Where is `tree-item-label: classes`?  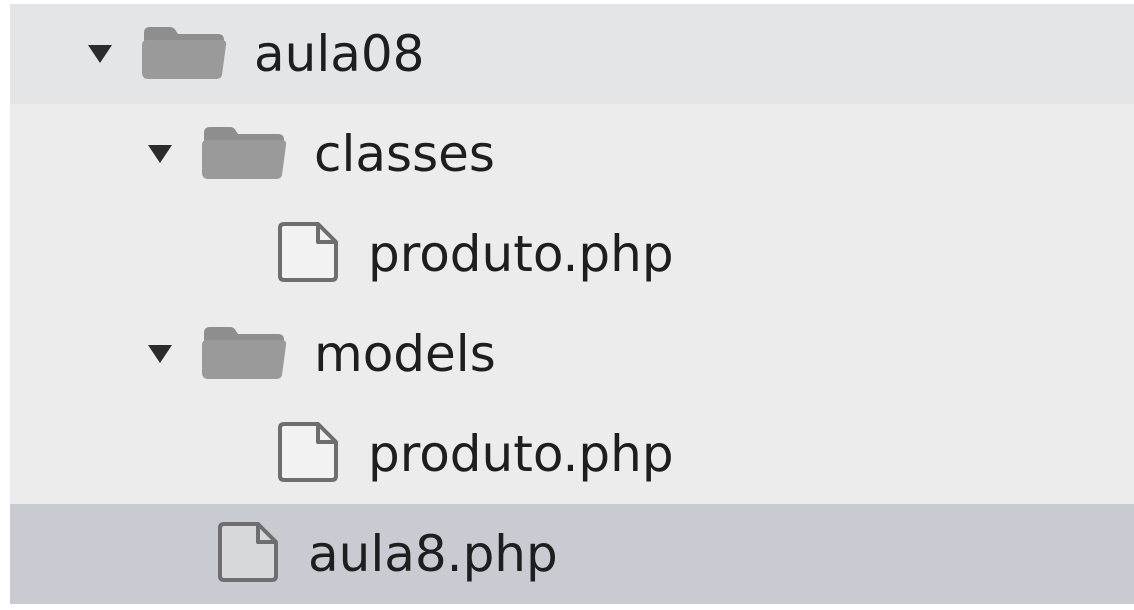 tree-item-label: classes is located at coordinates (404, 154).